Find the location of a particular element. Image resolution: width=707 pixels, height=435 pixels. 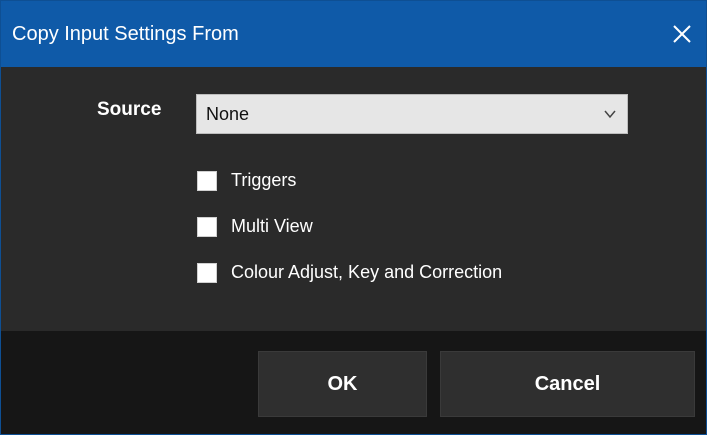

checkbox-row-colour-adjust: Colour Adjust, Key and Correction is located at coordinates (349, 272).